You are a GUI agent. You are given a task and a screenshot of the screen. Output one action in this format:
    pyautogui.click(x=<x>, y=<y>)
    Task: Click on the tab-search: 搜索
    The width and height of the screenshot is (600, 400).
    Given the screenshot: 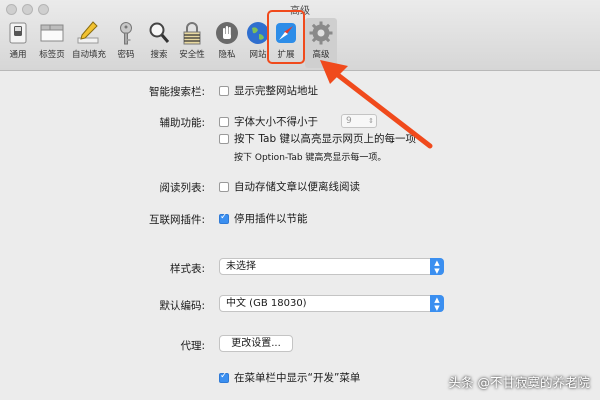 What is the action you would take?
    pyautogui.click(x=159, y=43)
    